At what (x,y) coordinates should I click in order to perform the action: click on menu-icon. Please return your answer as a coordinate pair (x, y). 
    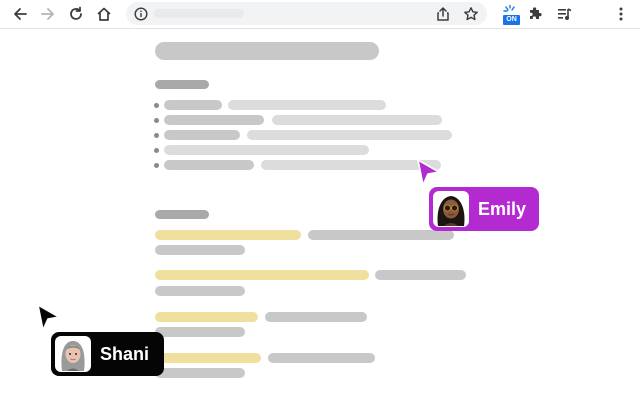
    Looking at the image, I should click on (621, 14).